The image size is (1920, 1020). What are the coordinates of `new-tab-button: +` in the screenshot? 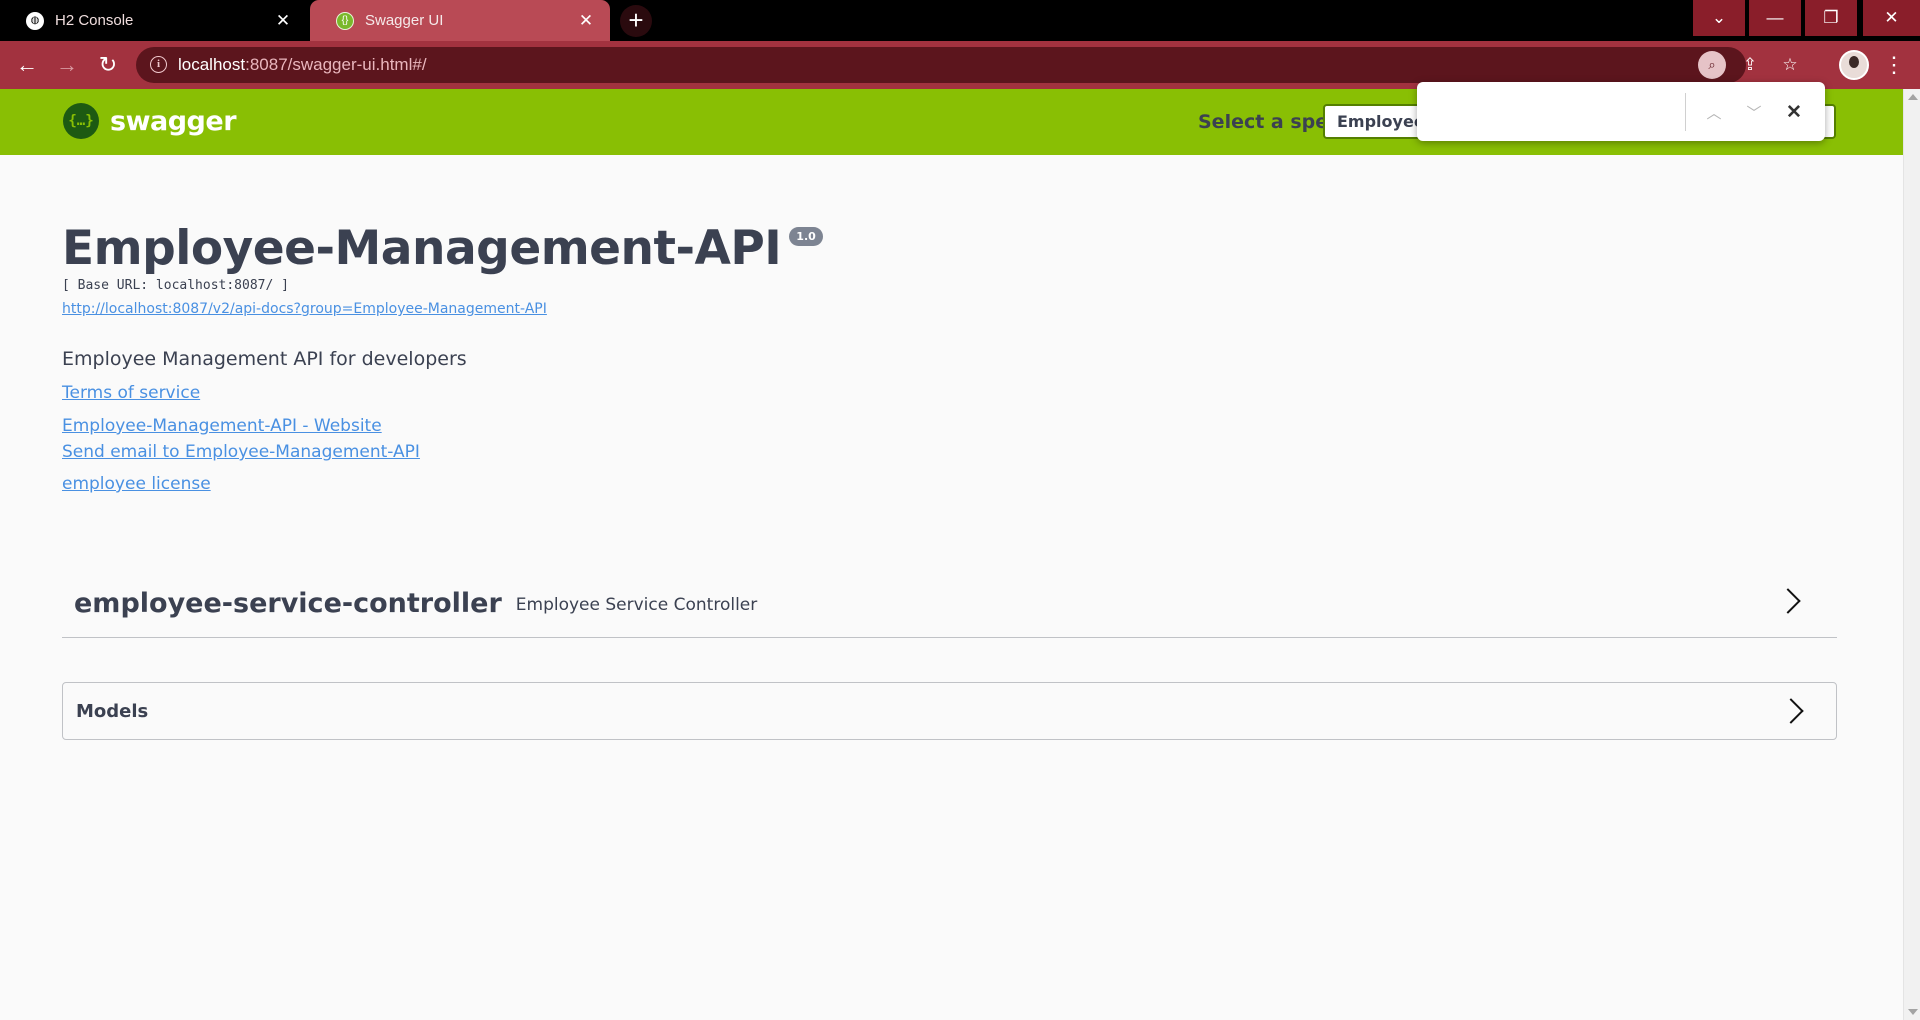 It's located at (636, 21).